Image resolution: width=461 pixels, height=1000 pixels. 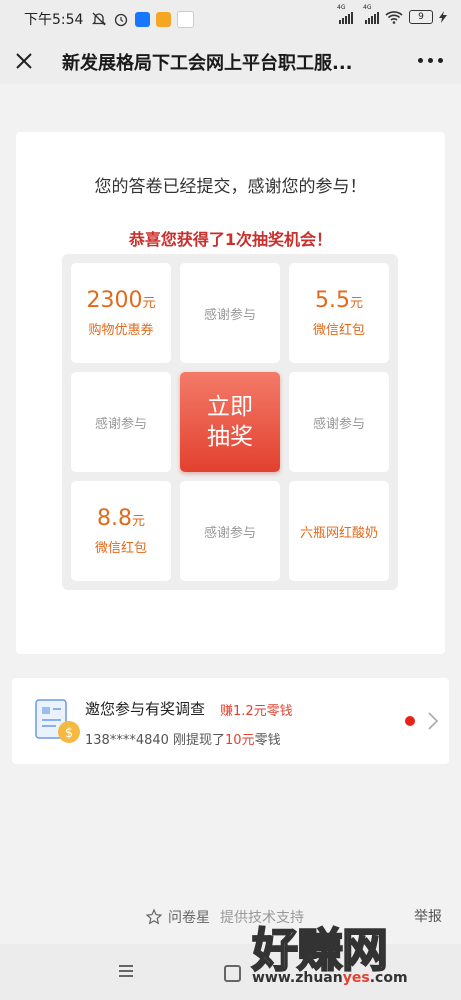 I want to click on watermark-url-b: yes, so click(x=356, y=978).